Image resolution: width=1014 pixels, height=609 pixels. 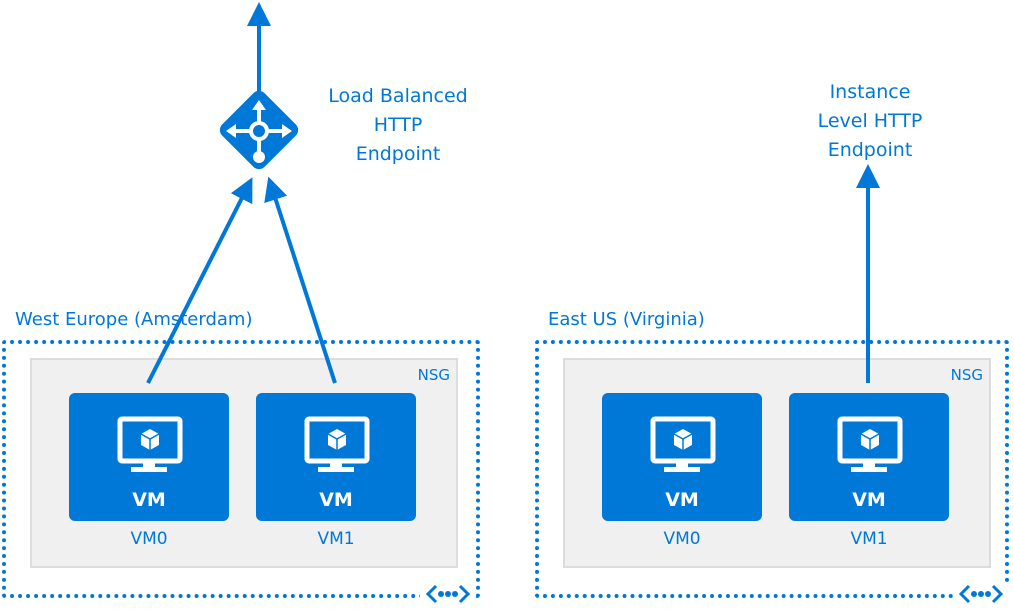 What do you see at coordinates (300, 280) in the screenshot?
I see `arrow-vm1-to-lb` at bounding box center [300, 280].